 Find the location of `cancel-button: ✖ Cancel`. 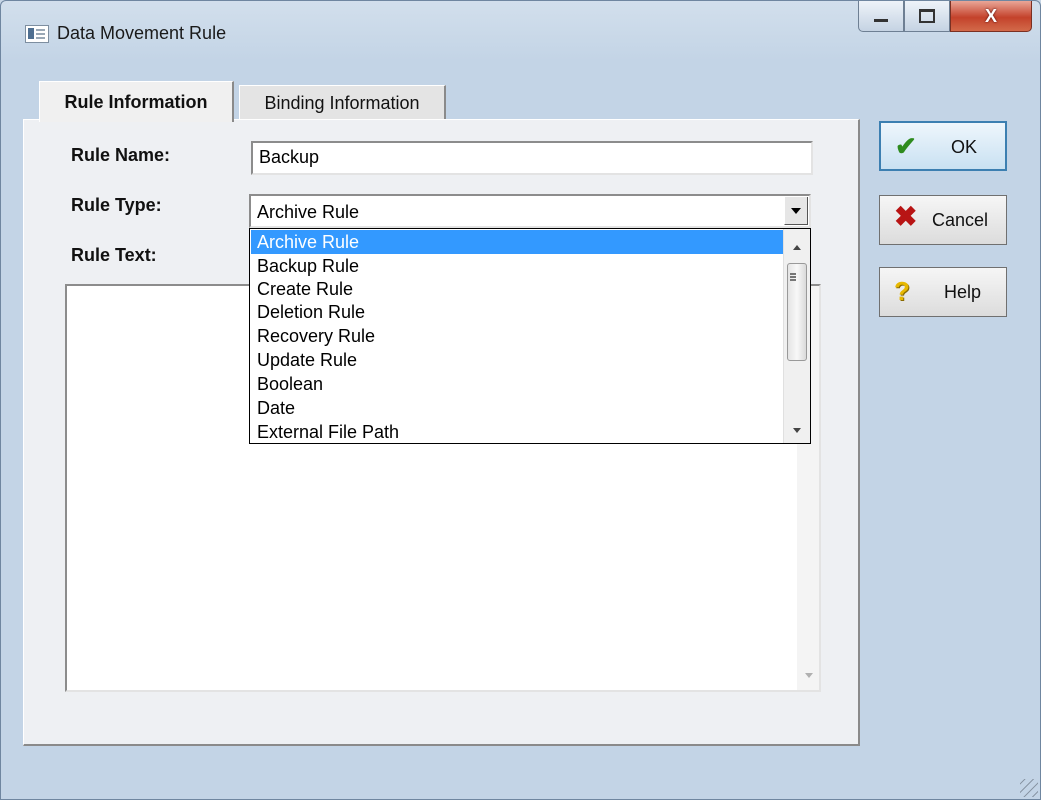

cancel-button: ✖ Cancel is located at coordinates (943, 220).